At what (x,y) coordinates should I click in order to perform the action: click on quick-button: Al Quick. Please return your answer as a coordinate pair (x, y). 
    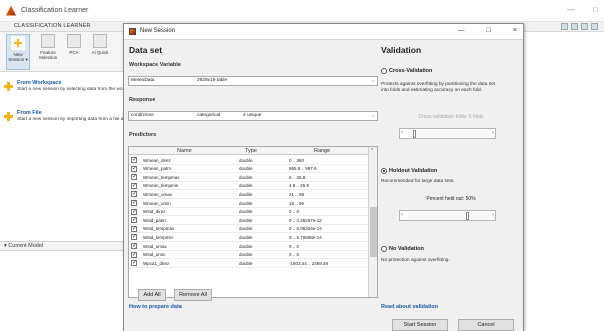
    Looking at the image, I should click on (100, 44).